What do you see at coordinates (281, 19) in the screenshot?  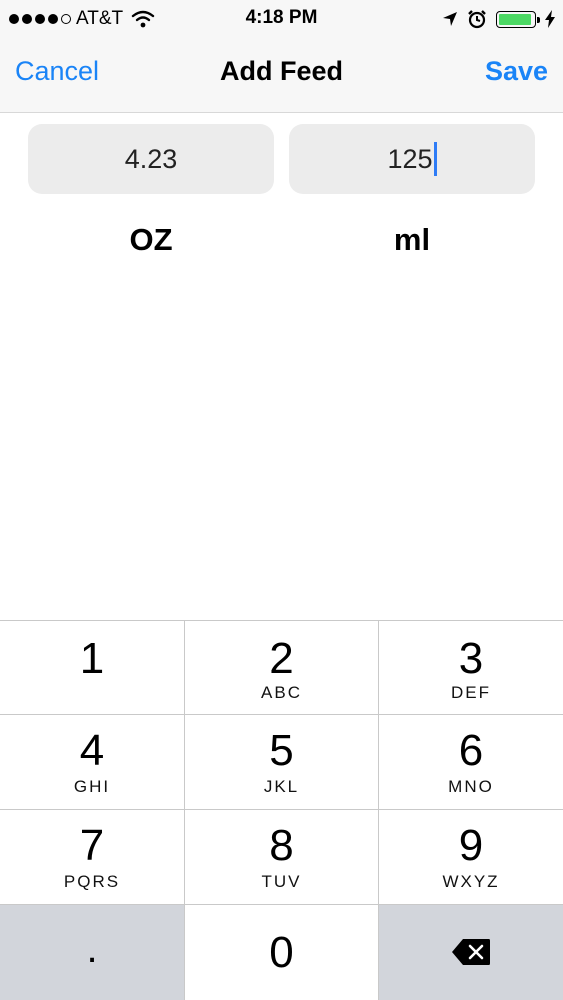 I see `status-bar: AT&T 4:18 PM` at bounding box center [281, 19].